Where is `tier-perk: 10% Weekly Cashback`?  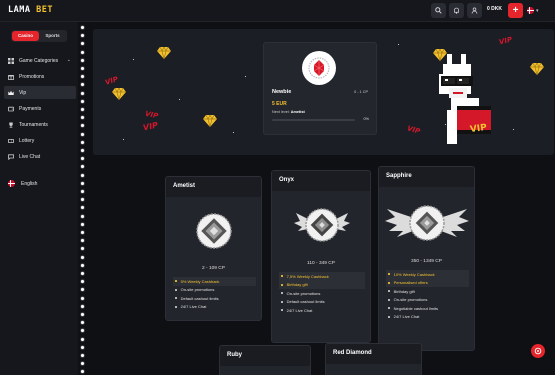
tier-perk: 10% Weekly Cashback is located at coordinates (427, 274).